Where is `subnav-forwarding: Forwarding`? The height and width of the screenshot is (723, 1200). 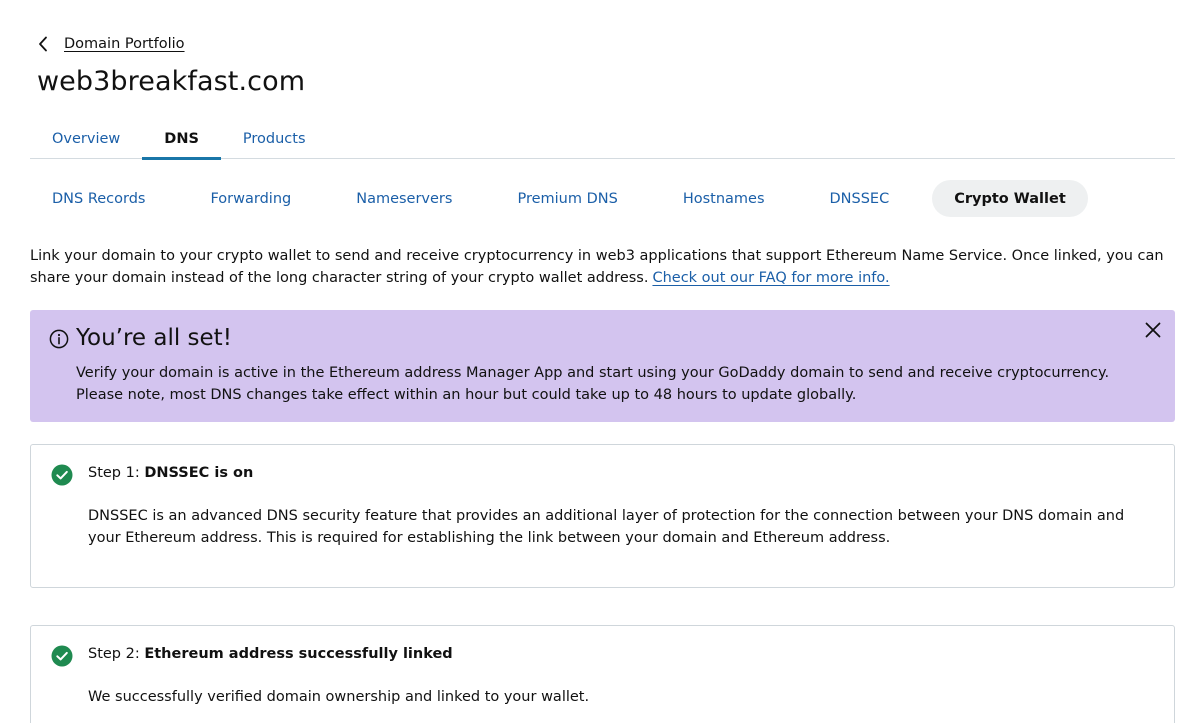 subnav-forwarding: Forwarding is located at coordinates (250, 198).